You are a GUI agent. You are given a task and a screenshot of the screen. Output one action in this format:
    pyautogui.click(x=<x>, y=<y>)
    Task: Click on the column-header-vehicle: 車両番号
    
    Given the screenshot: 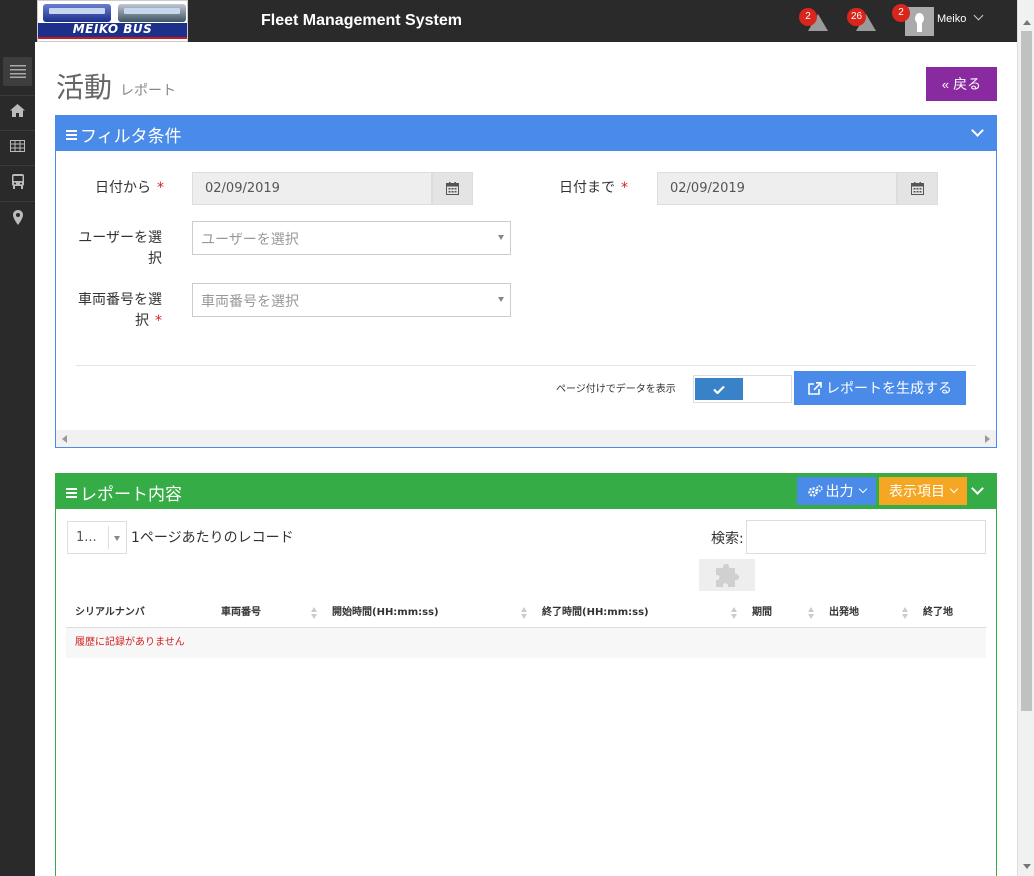 What is the action you would take?
    pyautogui.click(x=241, y=613)
    